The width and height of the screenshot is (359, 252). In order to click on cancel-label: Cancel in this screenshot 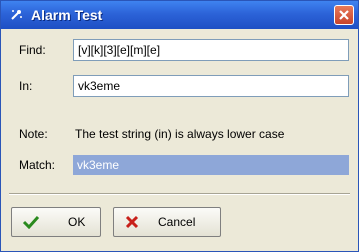, I will do `click(177, 222)`.